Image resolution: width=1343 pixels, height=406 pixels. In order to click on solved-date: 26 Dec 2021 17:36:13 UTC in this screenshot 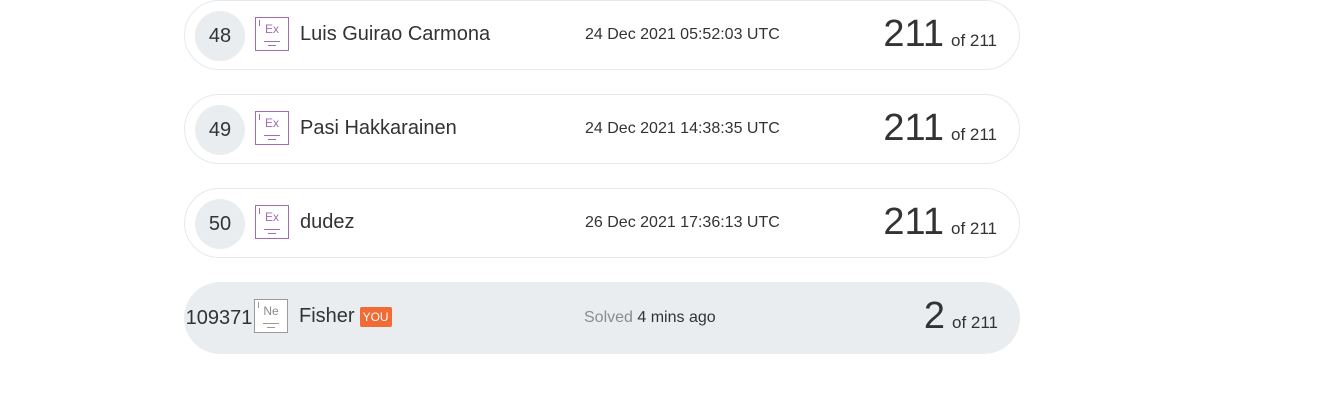, I will do `click(682, 222)`.